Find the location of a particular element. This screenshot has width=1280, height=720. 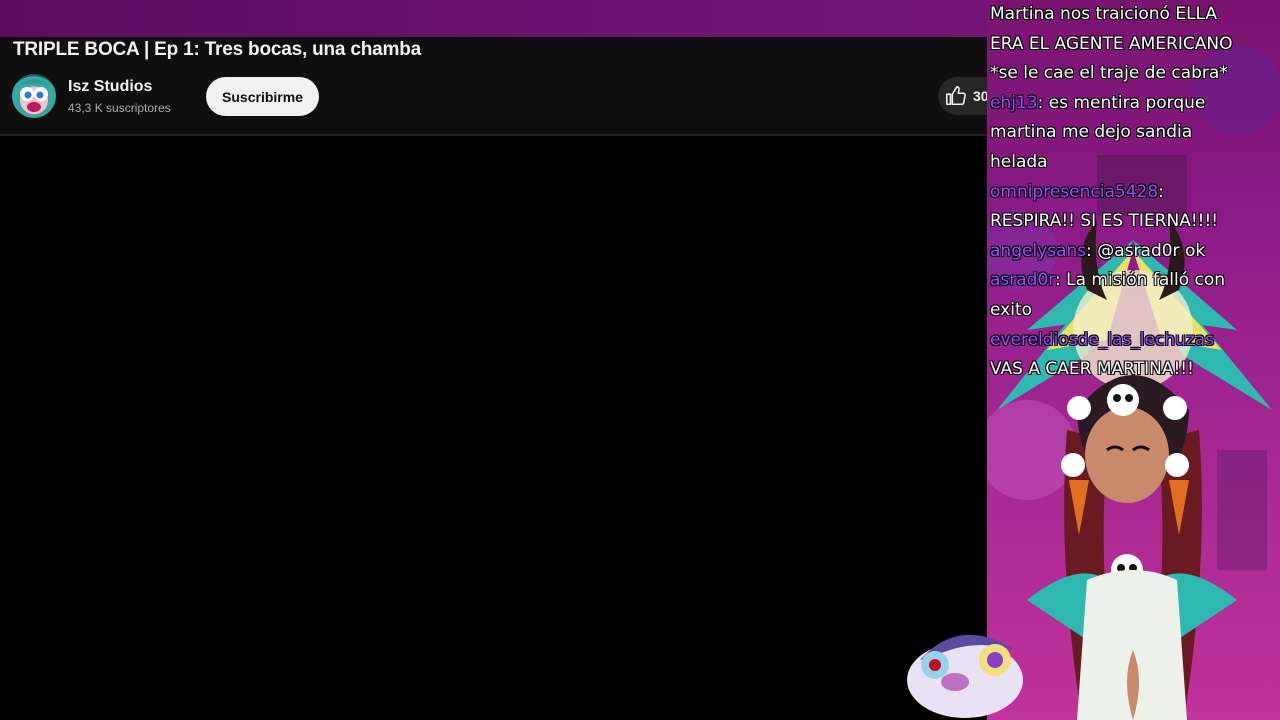

chat-text: VAS A CAER MARTINA!!! is located at coordinates (1092, 369).